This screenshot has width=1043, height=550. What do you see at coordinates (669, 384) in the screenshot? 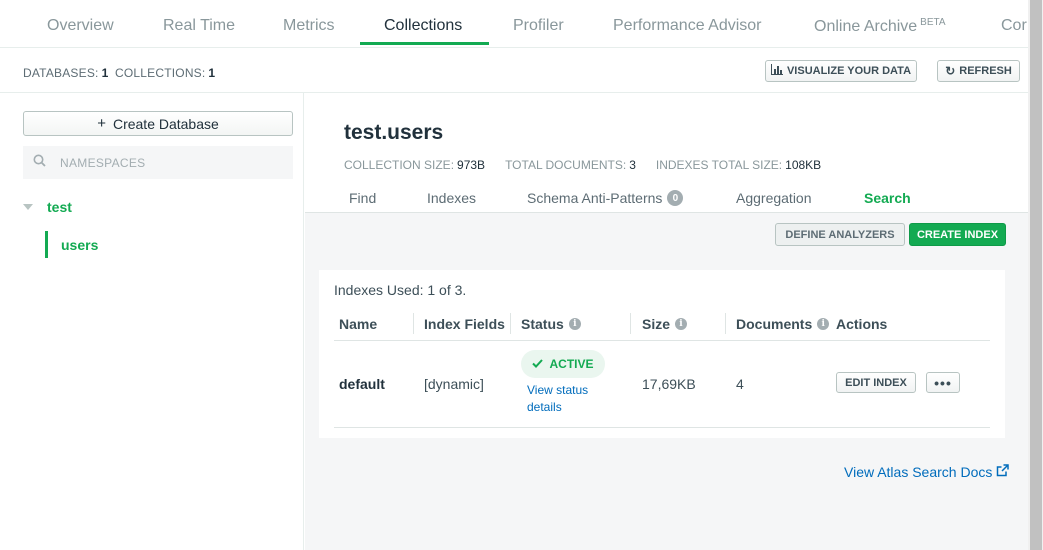
I see `index-size-value: 17,69KB` at bounding box center [669, 384].